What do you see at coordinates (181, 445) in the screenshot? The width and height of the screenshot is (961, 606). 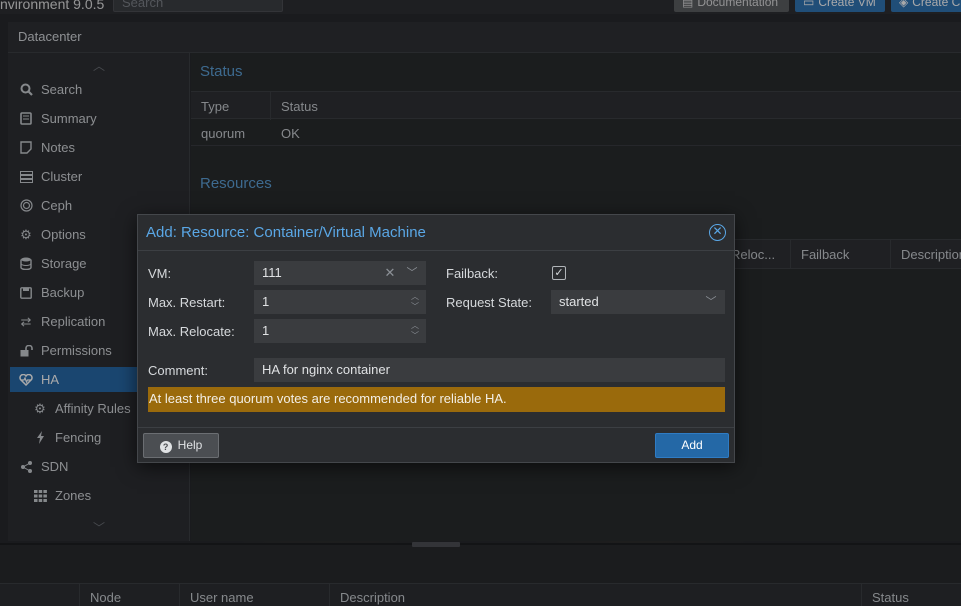 I see `help-button: ? Help` at bounding box center [181, 445].